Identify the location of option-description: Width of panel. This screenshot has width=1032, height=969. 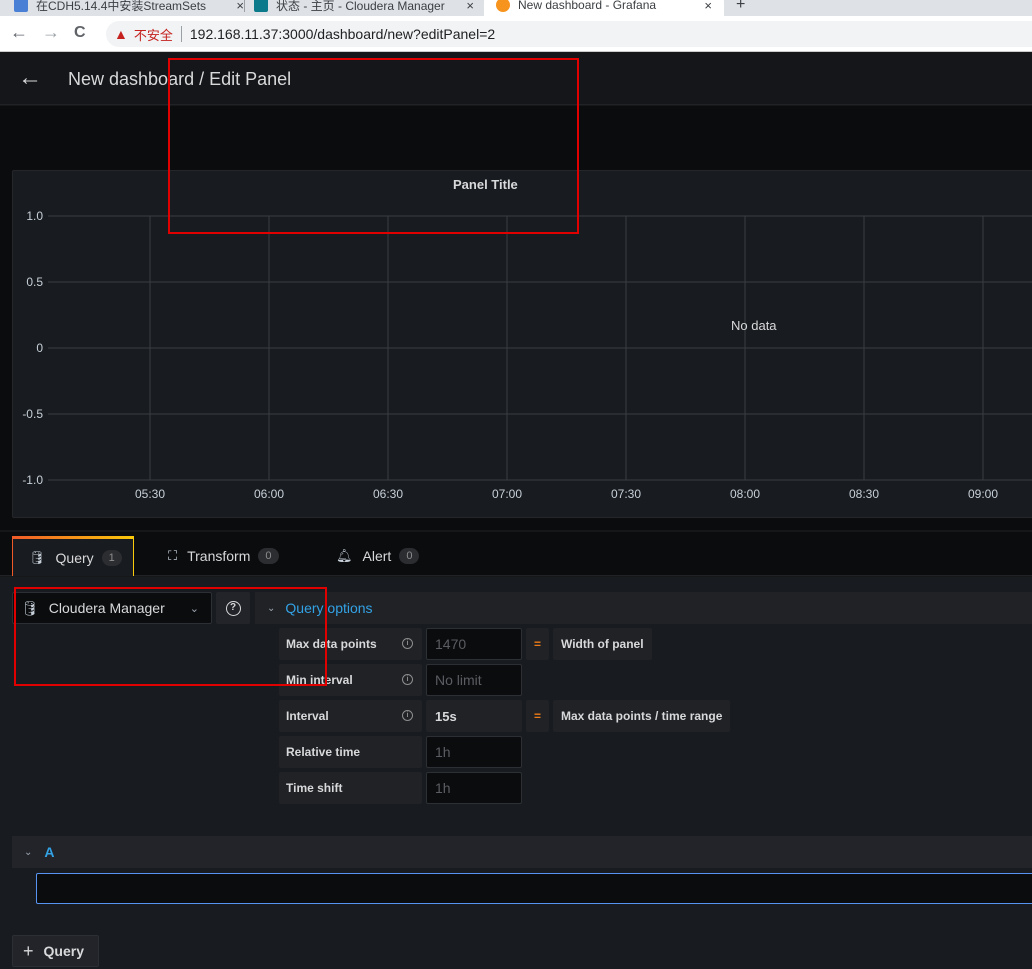
(602, 644).